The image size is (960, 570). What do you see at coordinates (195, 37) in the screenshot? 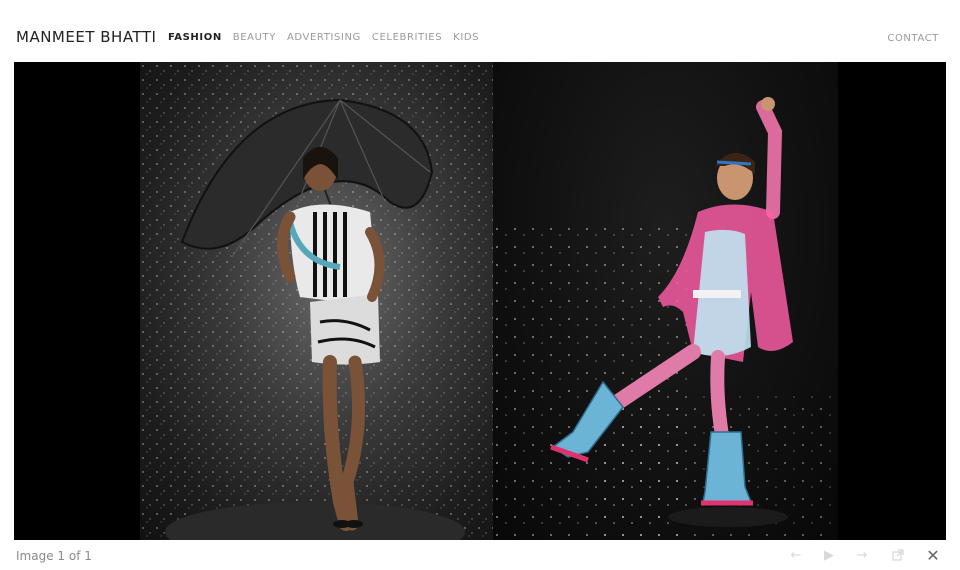
I see `nav-item-fashion: FASHION` at bounding box center [195, 37].